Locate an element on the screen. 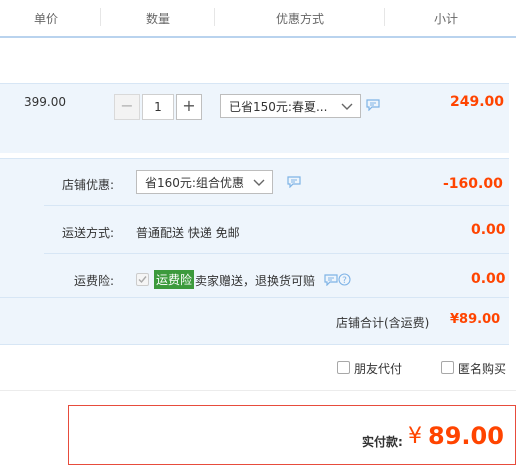 Image resolution: width=516 pixels, height=465 pixels. shipping-method: 普通配送 快递 免邮 is located at coordinates (188, 233).